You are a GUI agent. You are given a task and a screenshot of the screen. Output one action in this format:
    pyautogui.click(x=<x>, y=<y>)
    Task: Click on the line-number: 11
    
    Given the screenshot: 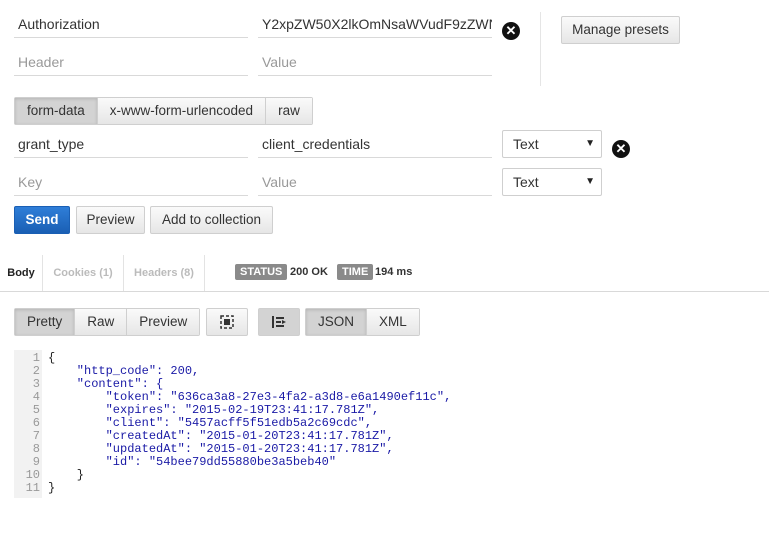 What is the action you would take?
    pyautogui.click(x=32, y=488)
    